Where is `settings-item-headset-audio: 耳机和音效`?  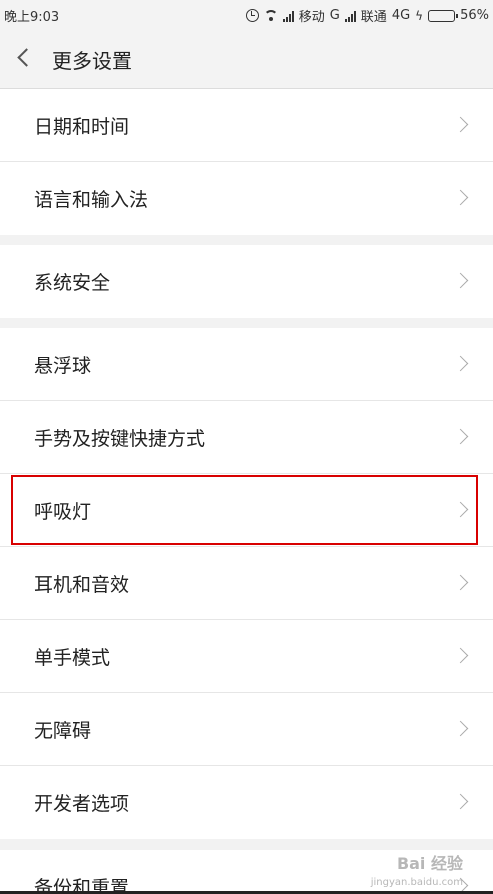 settings-item-headset-audio: 耳机和音效 is located at coordinates (246, 583).